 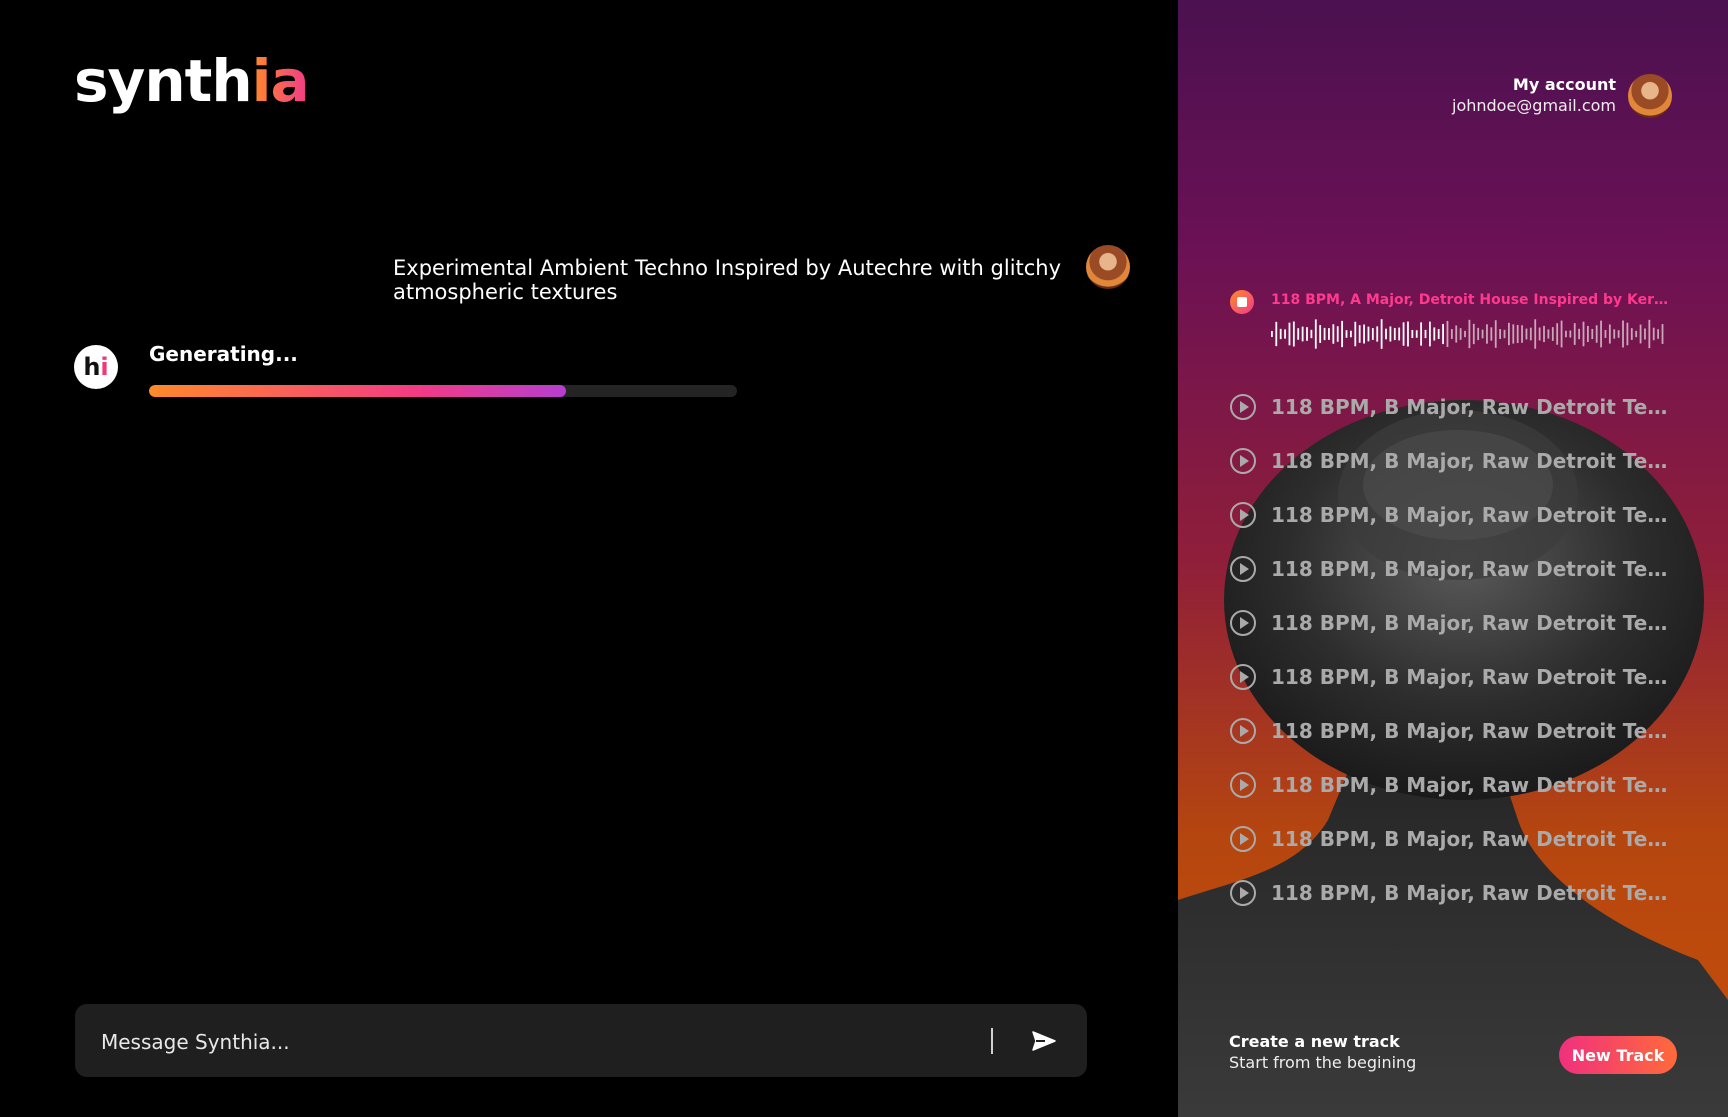 What do you see at coordinates (1534, 95) in the screenshot?
I see `account-info: My account johndoe@gmail.com` at bounding box center [1534, 95].